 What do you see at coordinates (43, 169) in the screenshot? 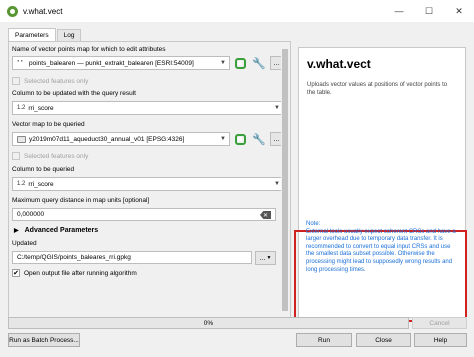
I see `query-column-label: Column to be queried` at bounding box center [43, 169].